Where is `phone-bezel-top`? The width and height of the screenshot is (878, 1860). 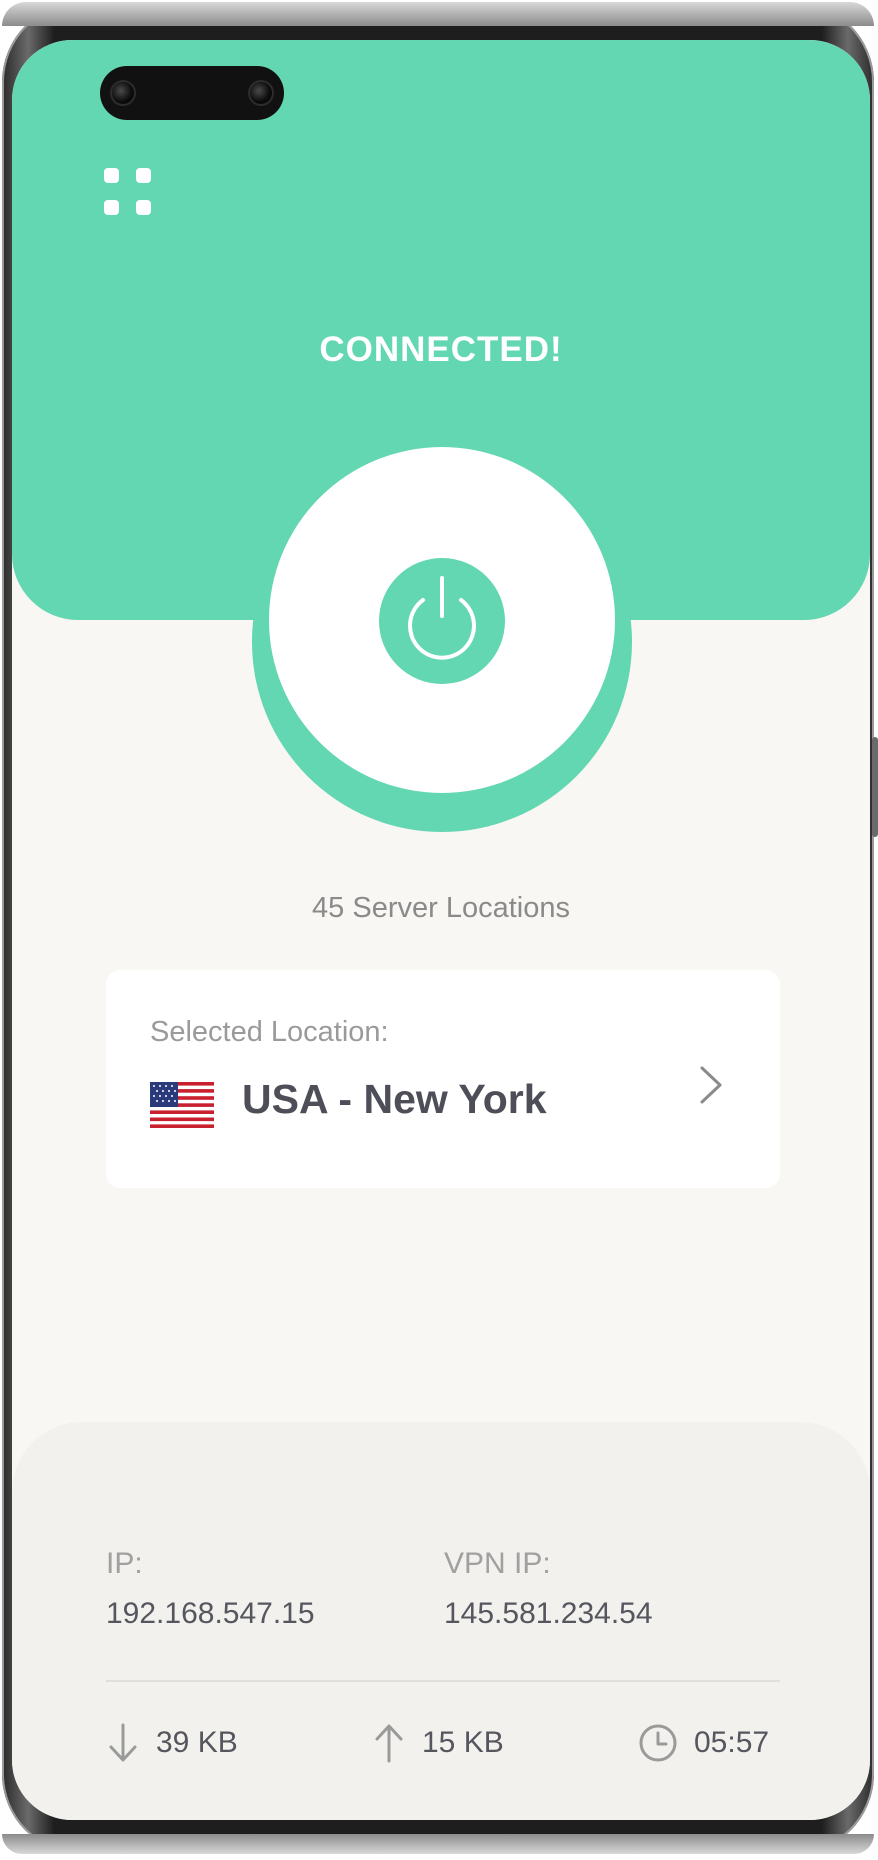 phone-bezel-top is located at coordinates (438, 14).